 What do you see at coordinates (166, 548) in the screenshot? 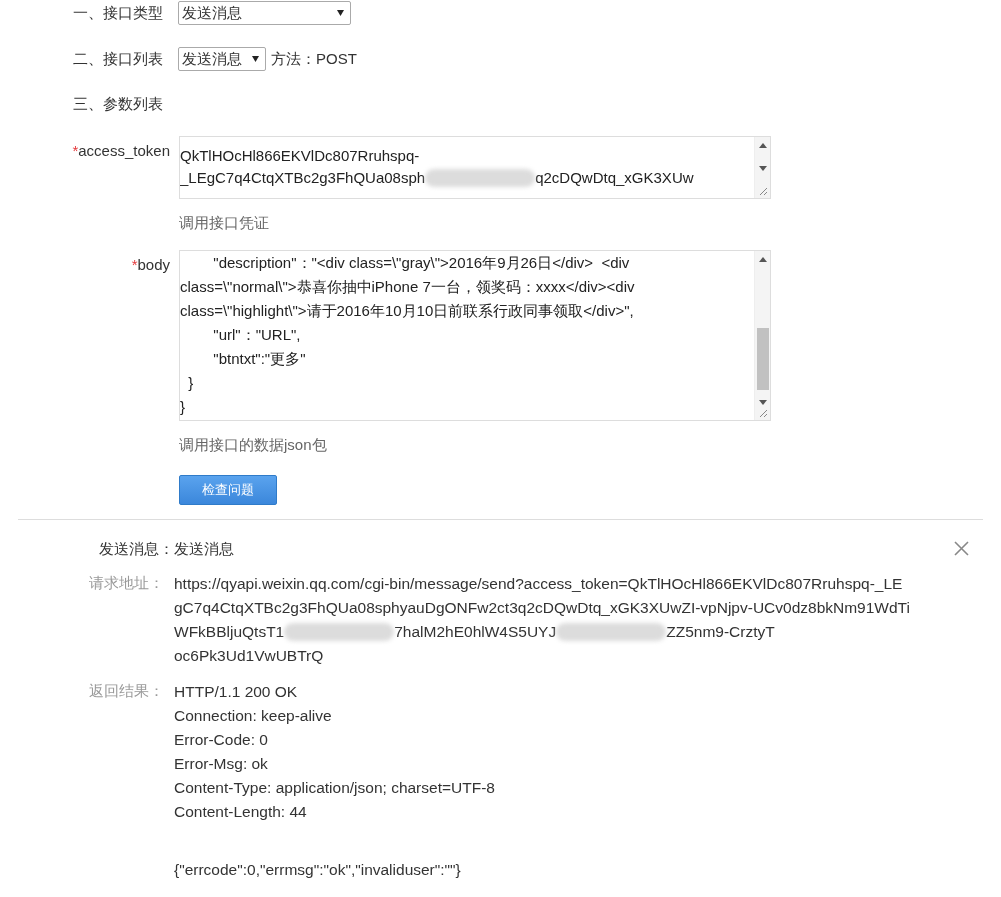
I see `result-title: 发送消息：发送消息` at bounding box center [166, 548].